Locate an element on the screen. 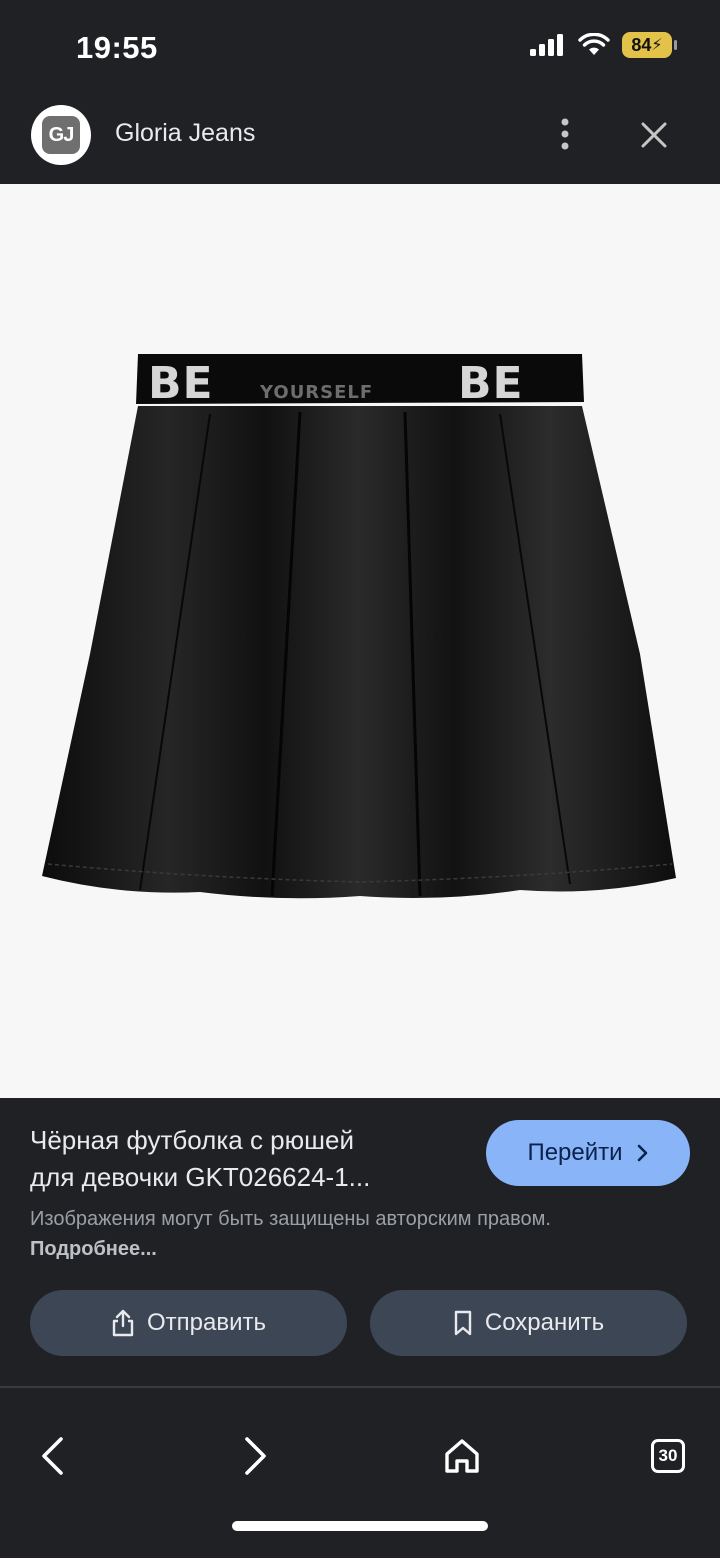  waistband-text-right: BE is located at coordinates (491, 383).